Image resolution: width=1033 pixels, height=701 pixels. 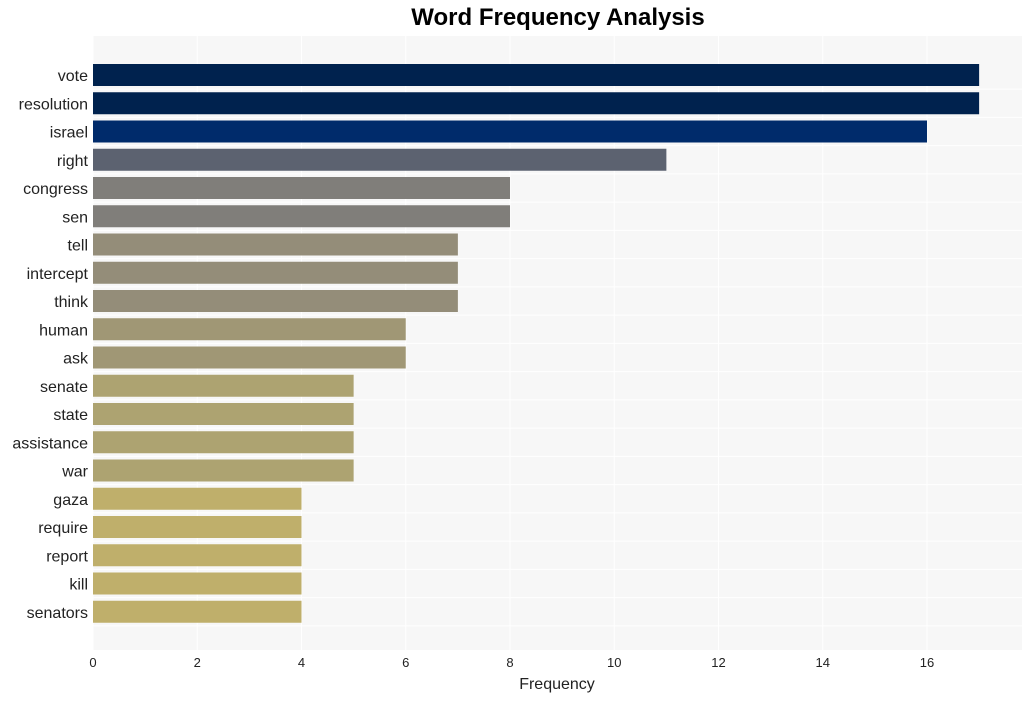 I want to click on y-tick-label-state: state, so click(x=70, y=415).